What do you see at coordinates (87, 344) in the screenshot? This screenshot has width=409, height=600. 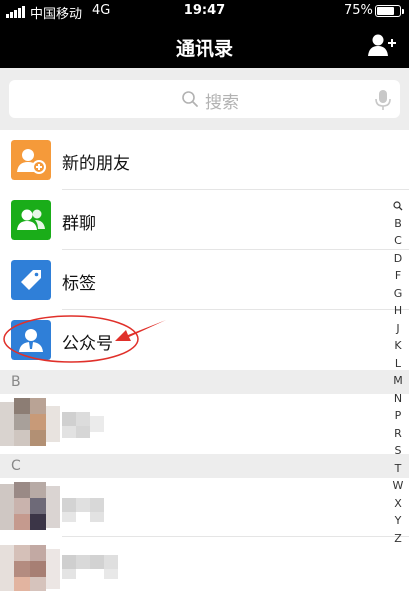 I see `menu-item-label: 公众号` at bounding box center [87, 344].